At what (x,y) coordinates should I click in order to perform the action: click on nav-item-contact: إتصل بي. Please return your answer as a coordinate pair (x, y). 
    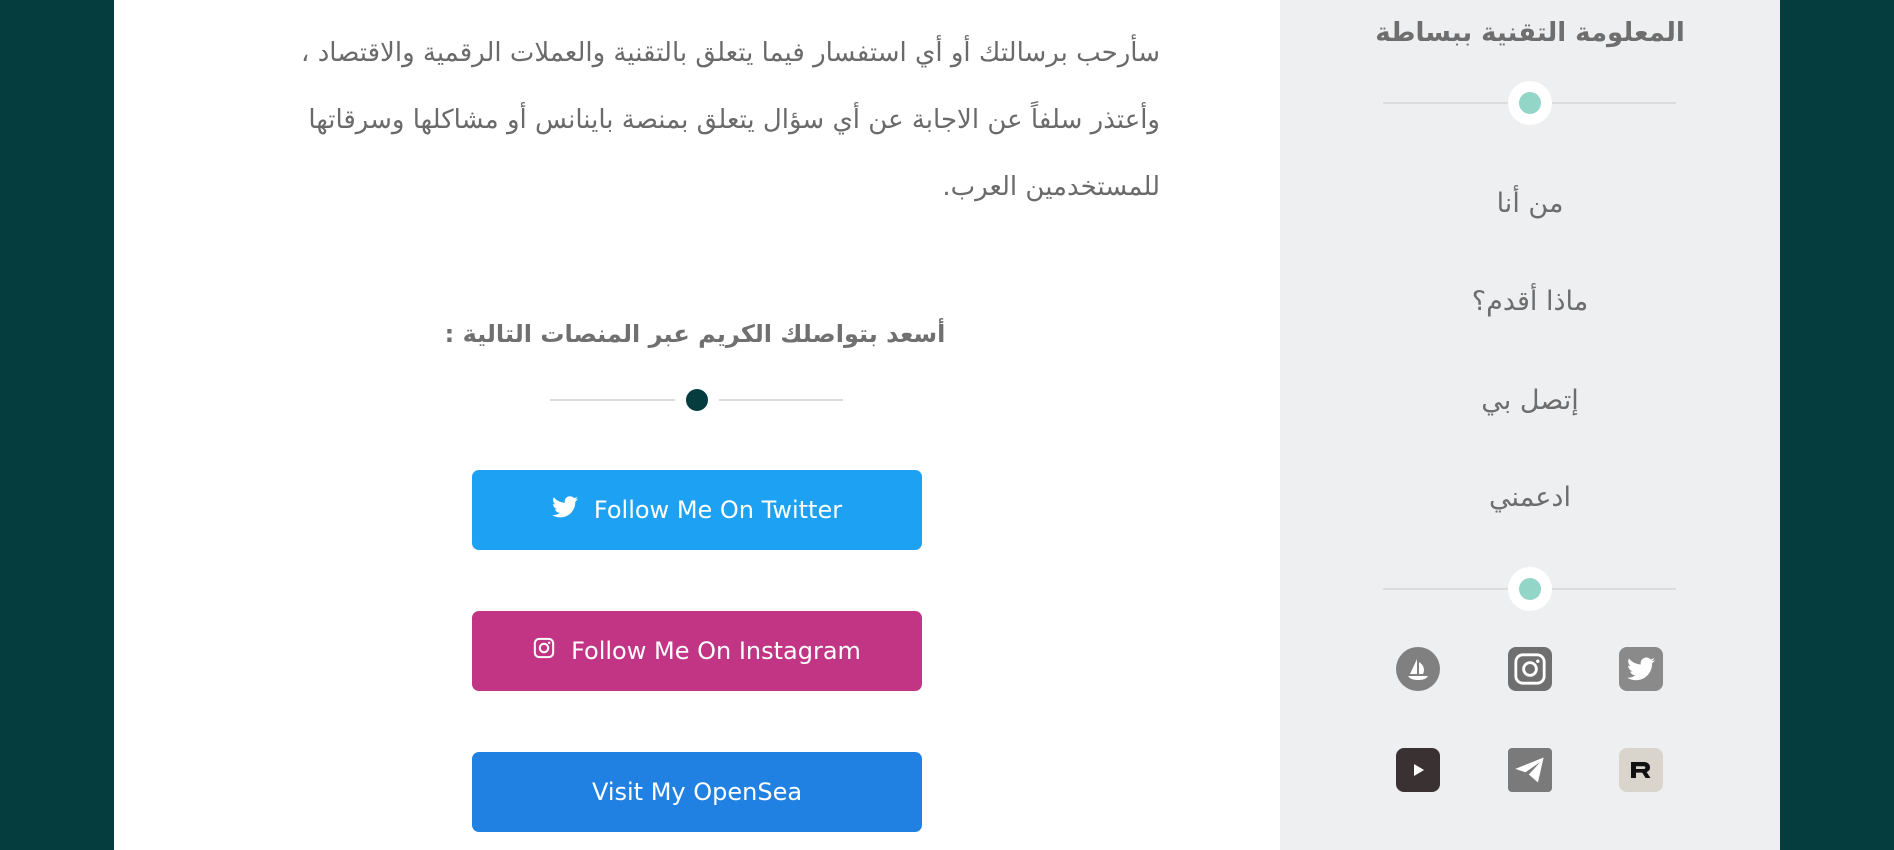
    Looking at the image, I should click on (1530, 400).